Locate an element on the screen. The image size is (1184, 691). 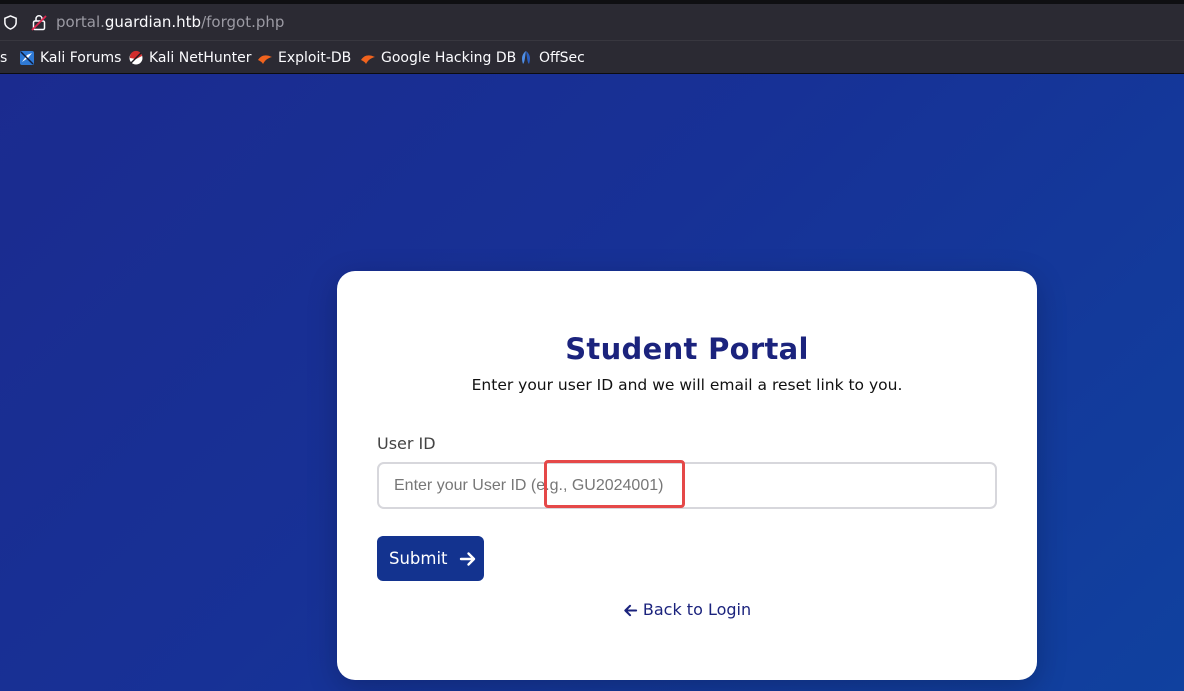
arrow-left-icon is located at coordinates (631, 610).